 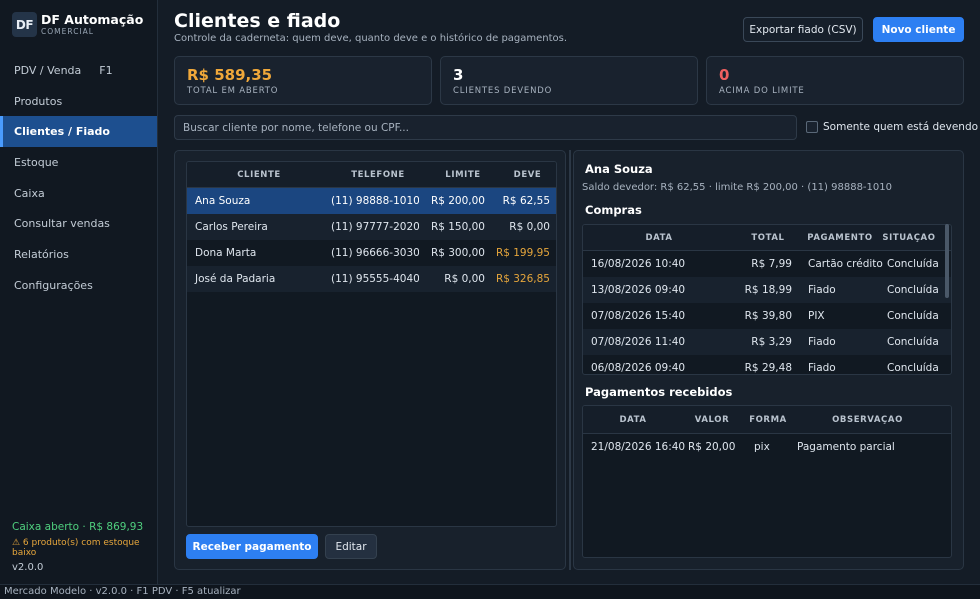 I want to click on nav-item-consultar-vendas: Consultar vendas, so click(x=78, y=223).